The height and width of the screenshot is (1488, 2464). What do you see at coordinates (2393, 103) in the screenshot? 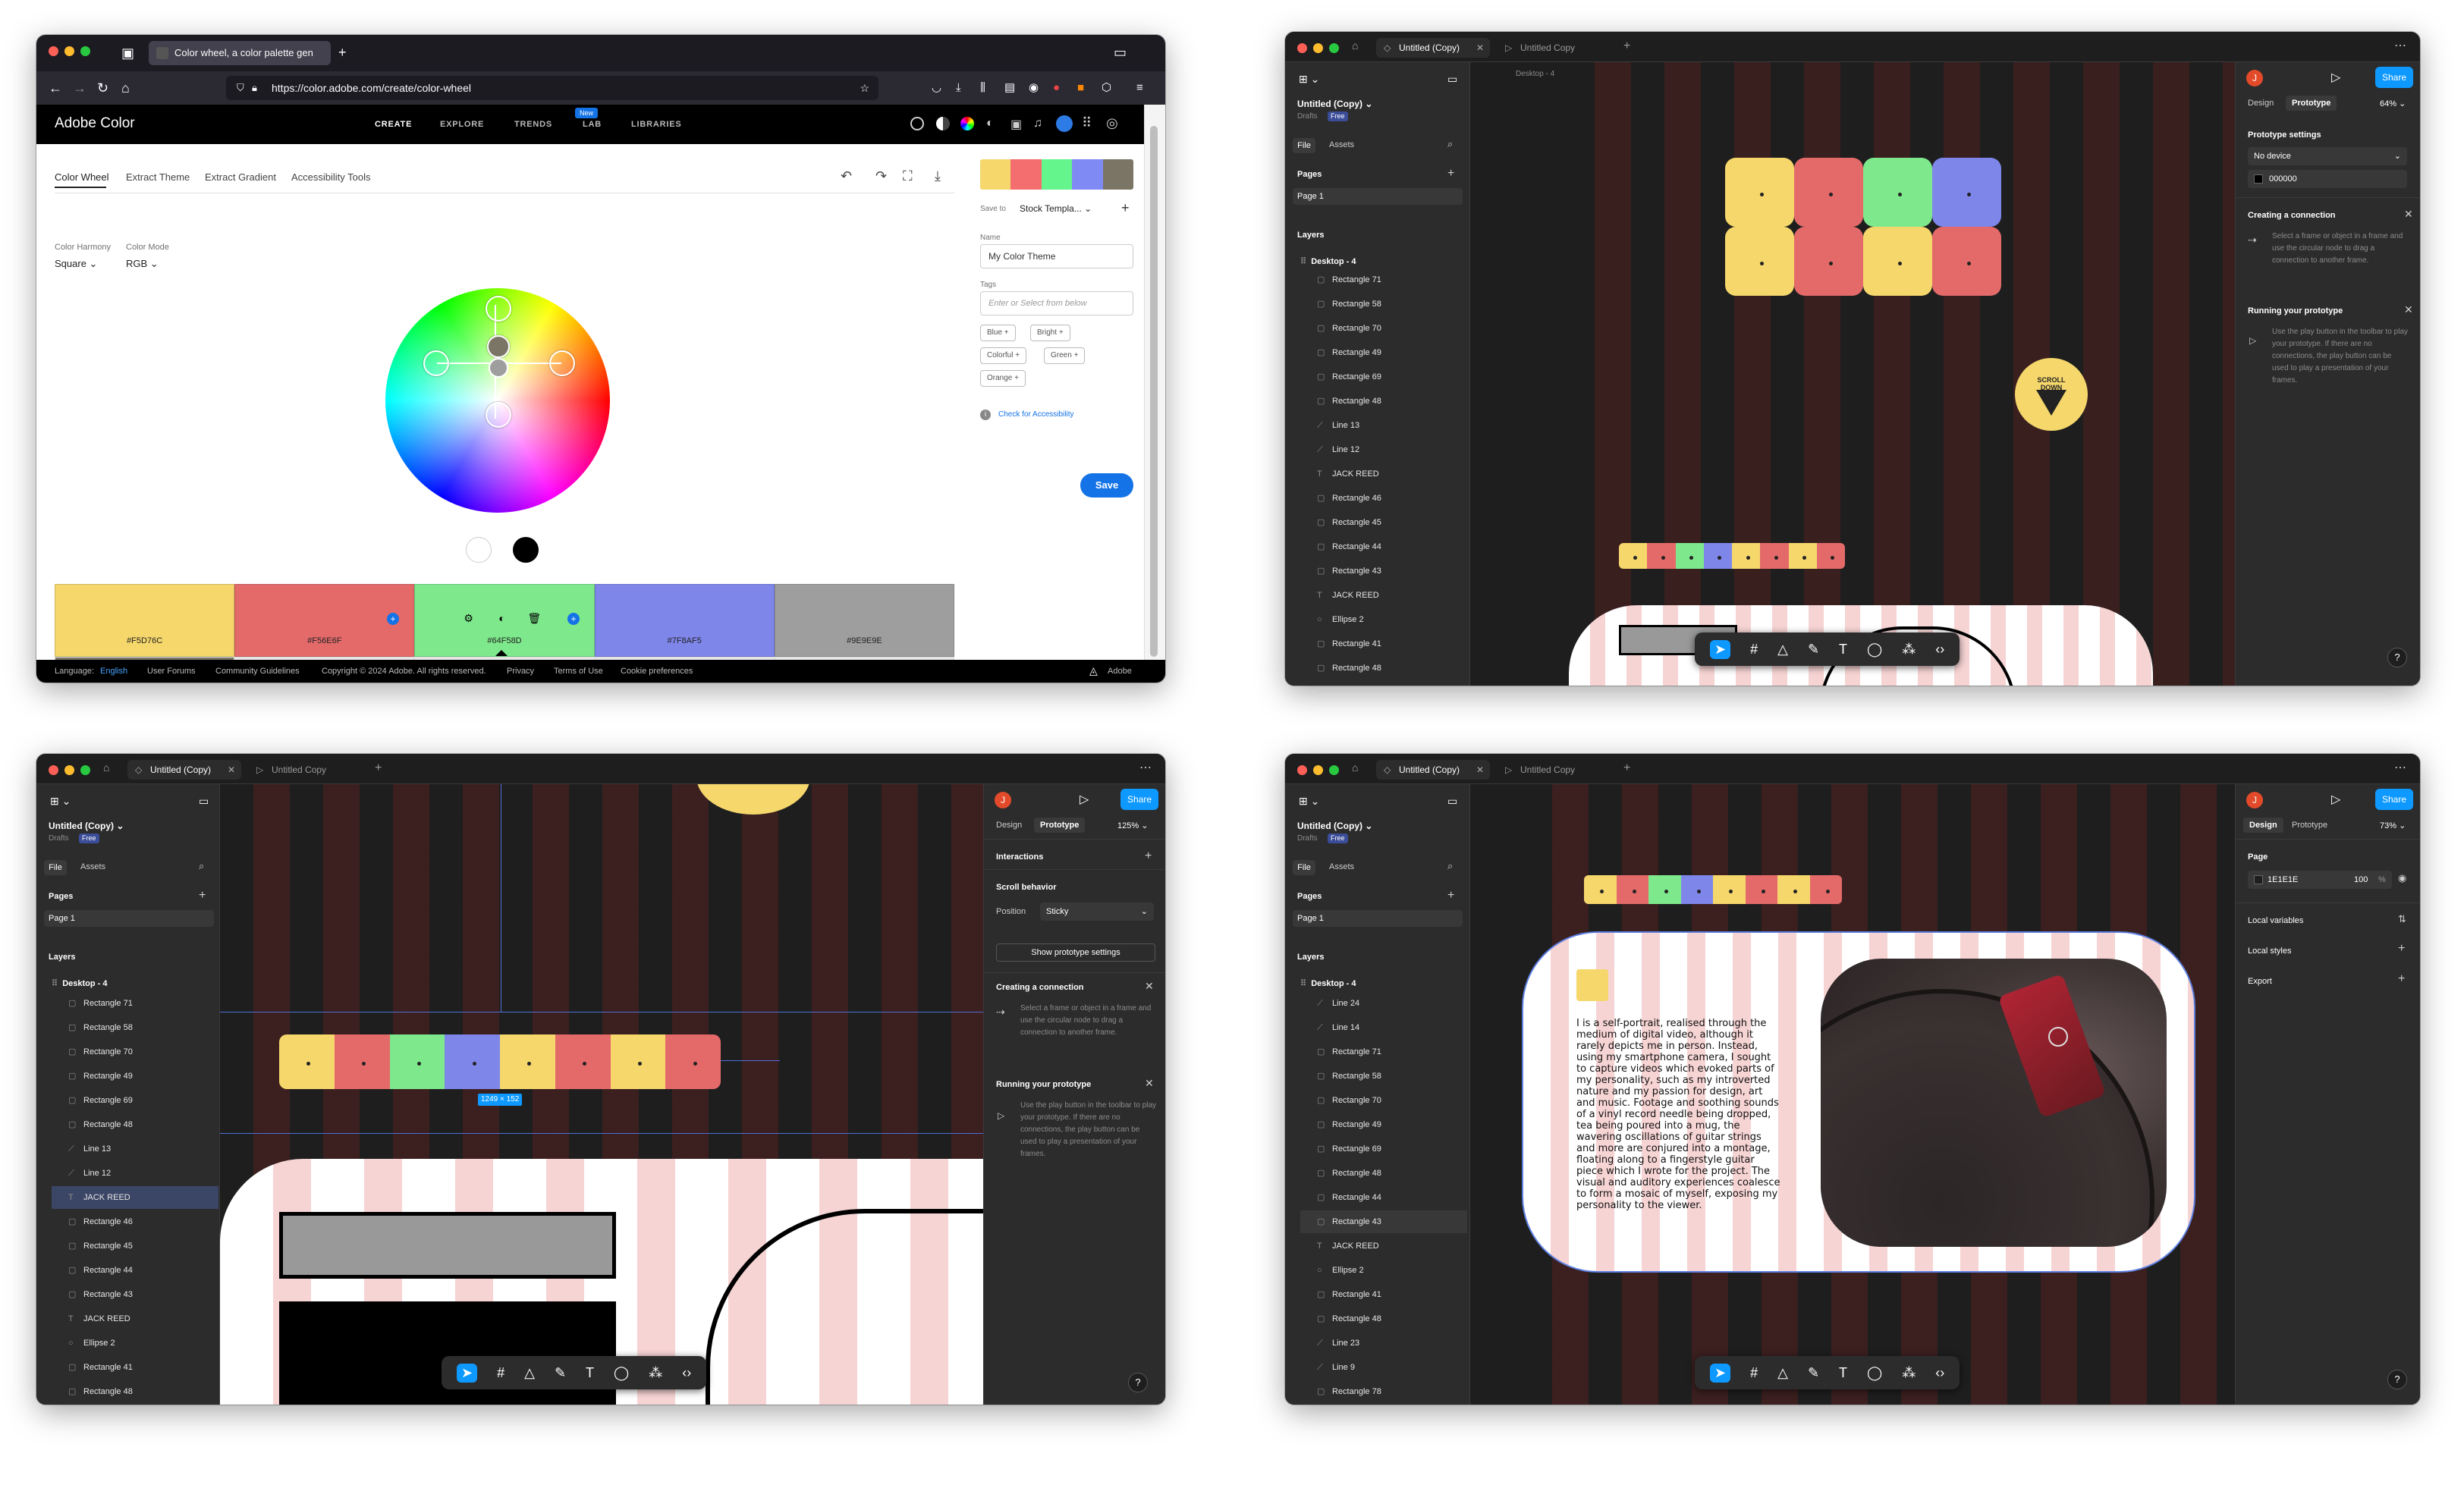
I see `zoom-level: 64% ⌄` at bounding box center [2393, 103].